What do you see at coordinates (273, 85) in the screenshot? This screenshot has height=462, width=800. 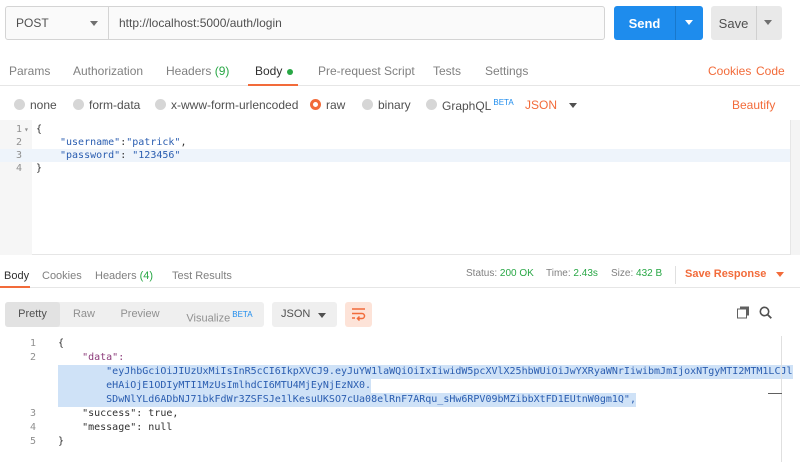 I see `active-tab-indicator` at bounding box center [273, 85].